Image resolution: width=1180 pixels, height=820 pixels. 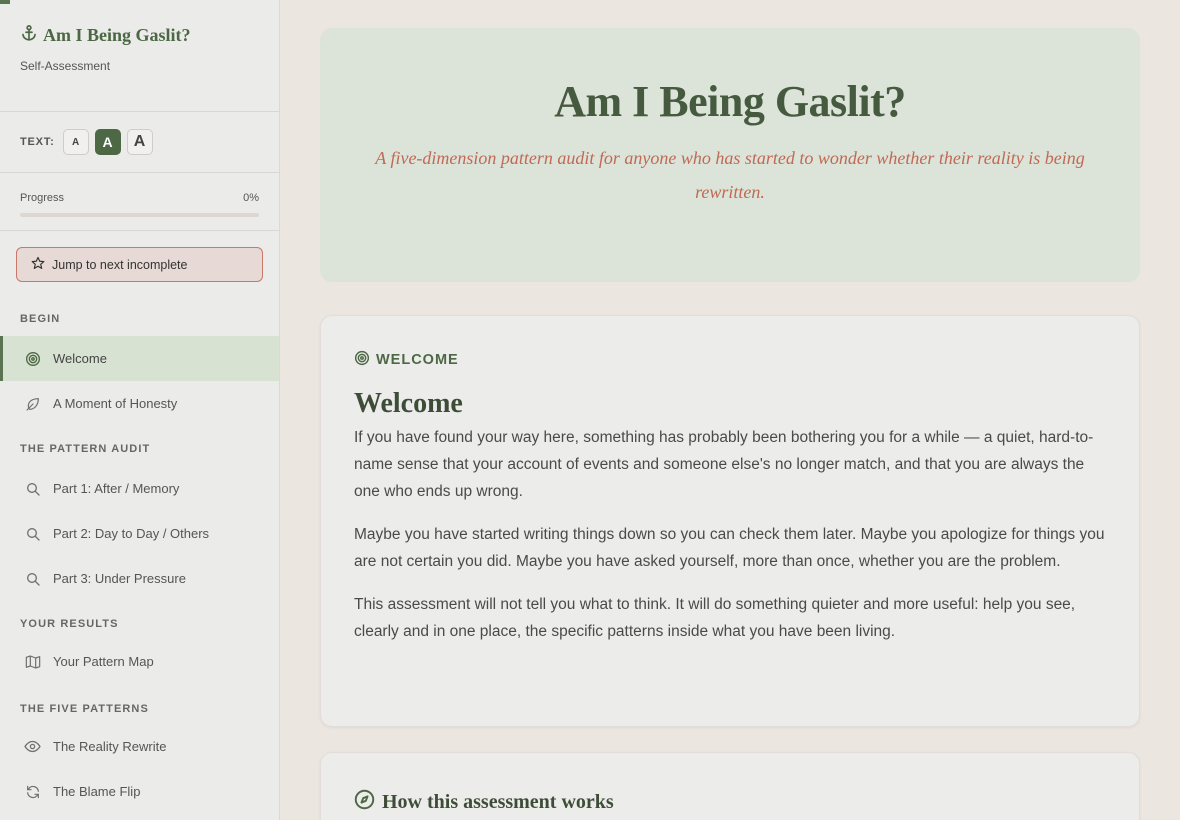 What do you see at coordinates (730, 360) in the screenshot?
I see `welcome-eyebrow: WELCOME` at bounding box center [730, 360].